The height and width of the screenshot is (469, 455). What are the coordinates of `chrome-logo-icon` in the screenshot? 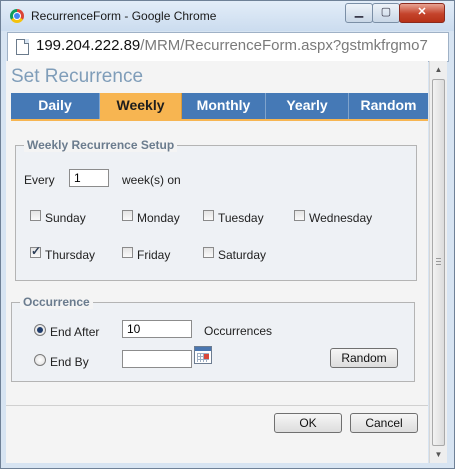 It's located at (17, 16).